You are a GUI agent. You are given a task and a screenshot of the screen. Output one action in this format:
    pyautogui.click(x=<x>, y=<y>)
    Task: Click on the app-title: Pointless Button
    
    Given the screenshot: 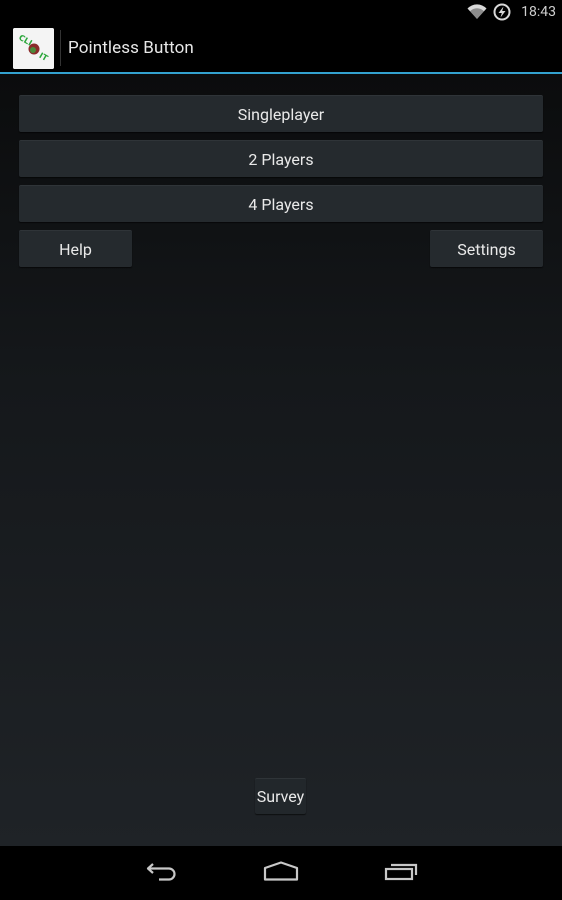 What is the action you would take?
    pyautogui.click(x=131, y=48)
    